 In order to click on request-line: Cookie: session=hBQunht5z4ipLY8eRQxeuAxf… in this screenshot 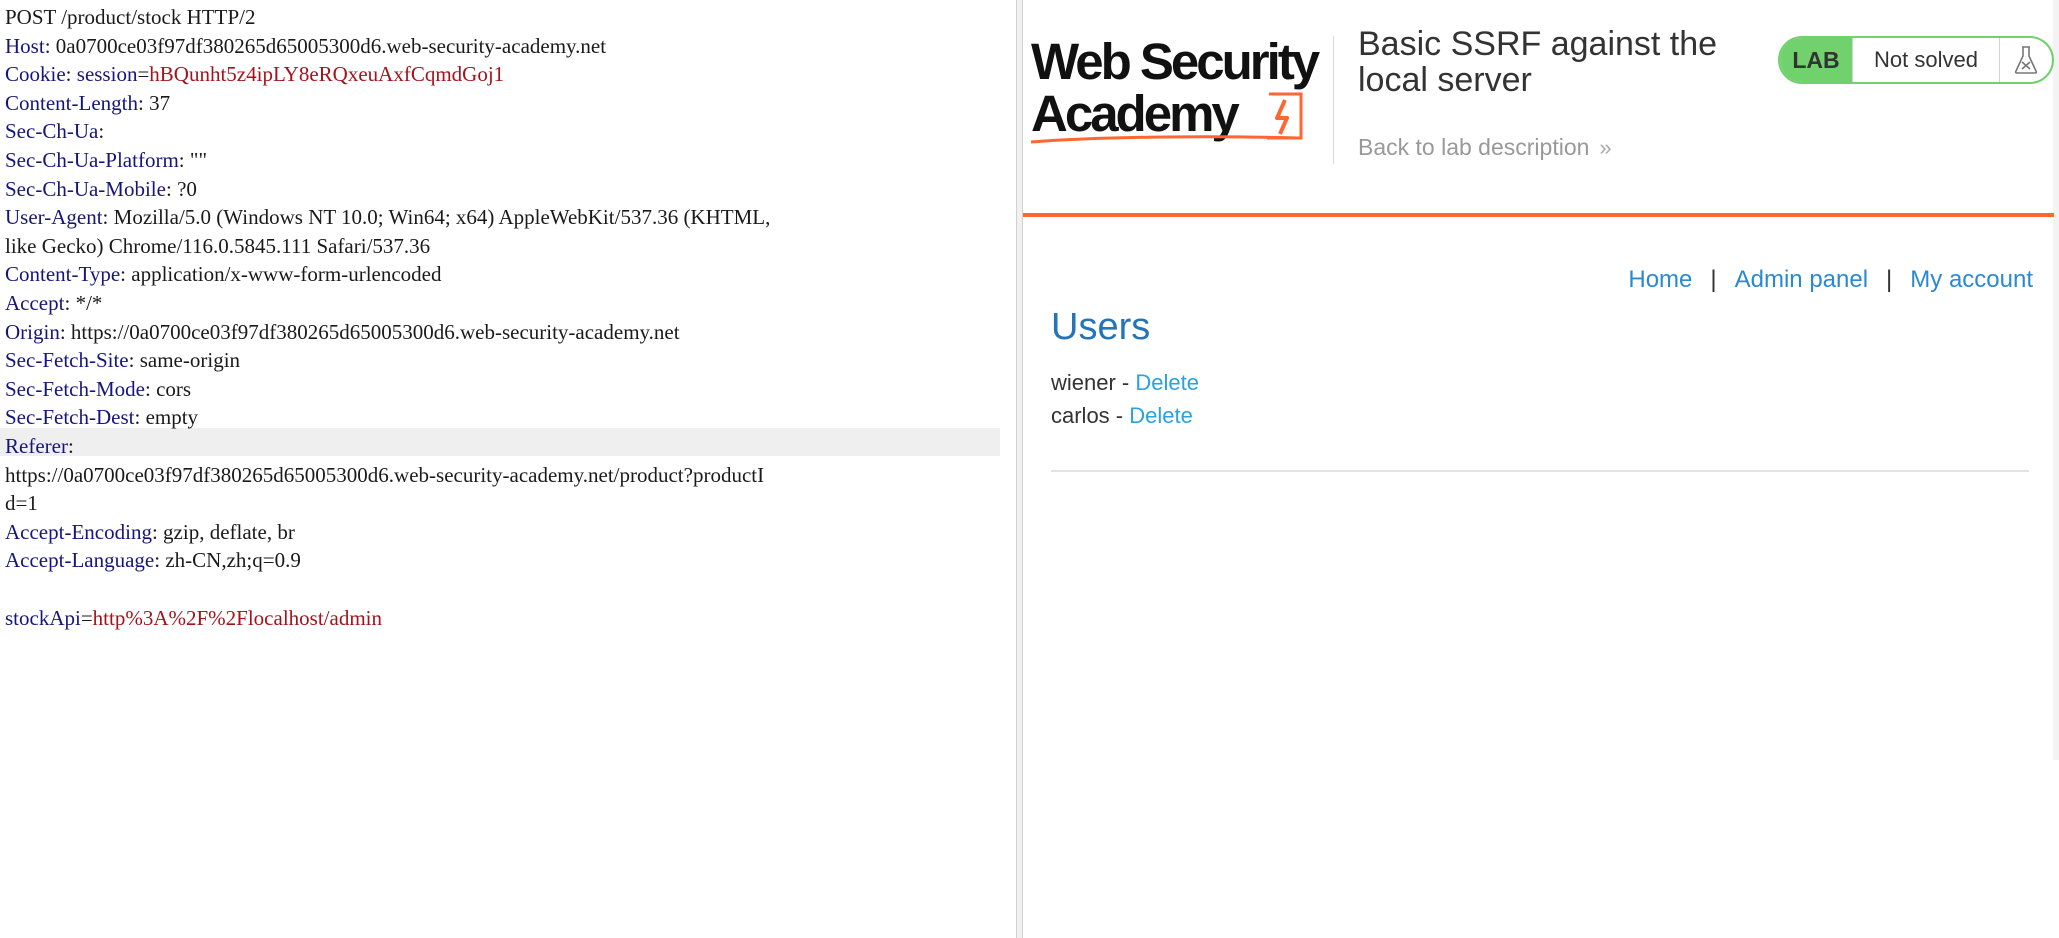, I will do `click(254, 74)`.